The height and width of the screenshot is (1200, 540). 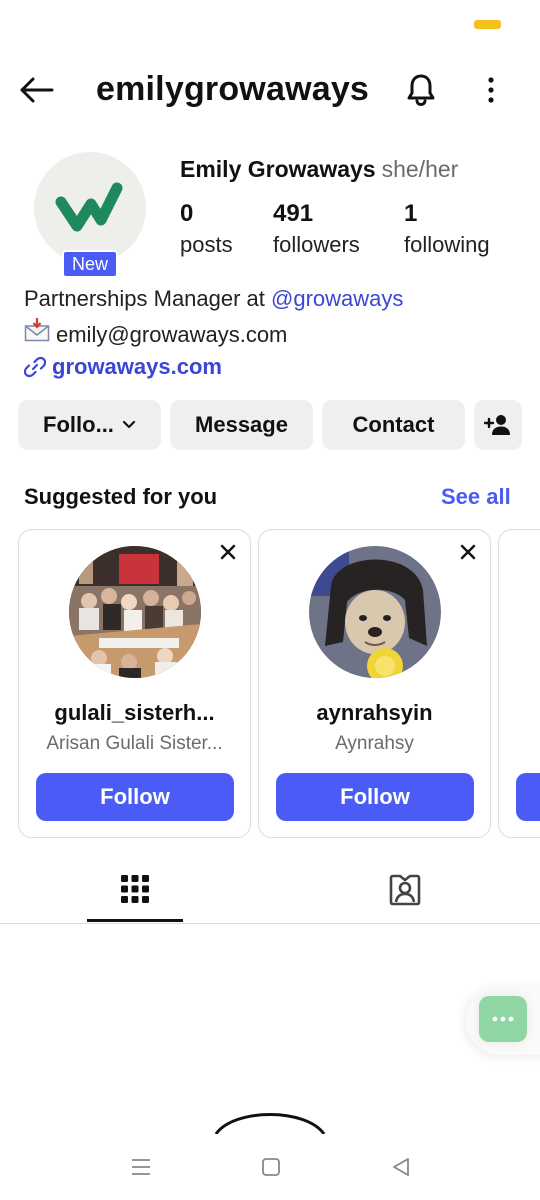 What do you see at coordinates (37, 333) in the screenshot?
I see `incoming-envelope-icon` at bounding box center [37, 333].